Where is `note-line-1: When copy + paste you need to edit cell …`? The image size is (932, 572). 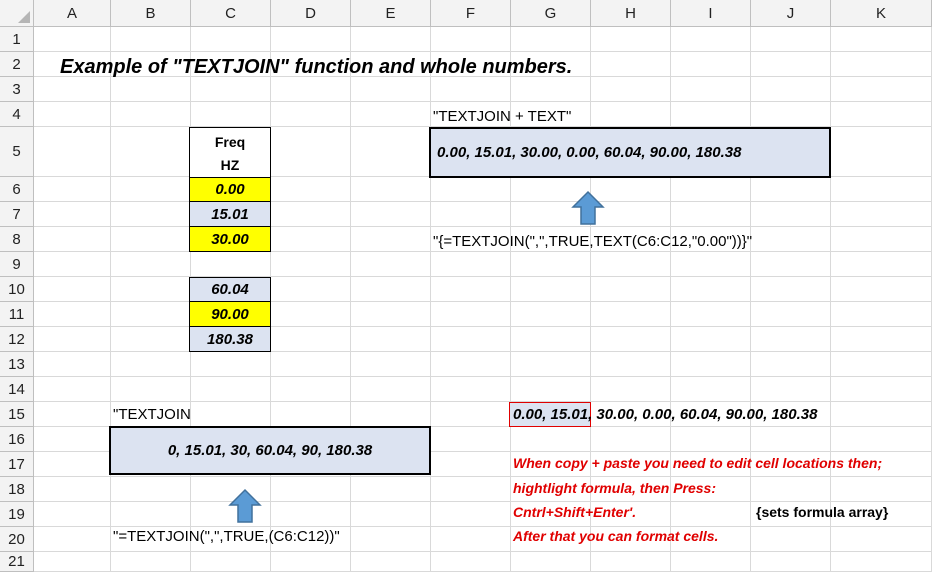 note-line-1: When copy + paste you need to edit cell … is located at coordinates (697, 463).